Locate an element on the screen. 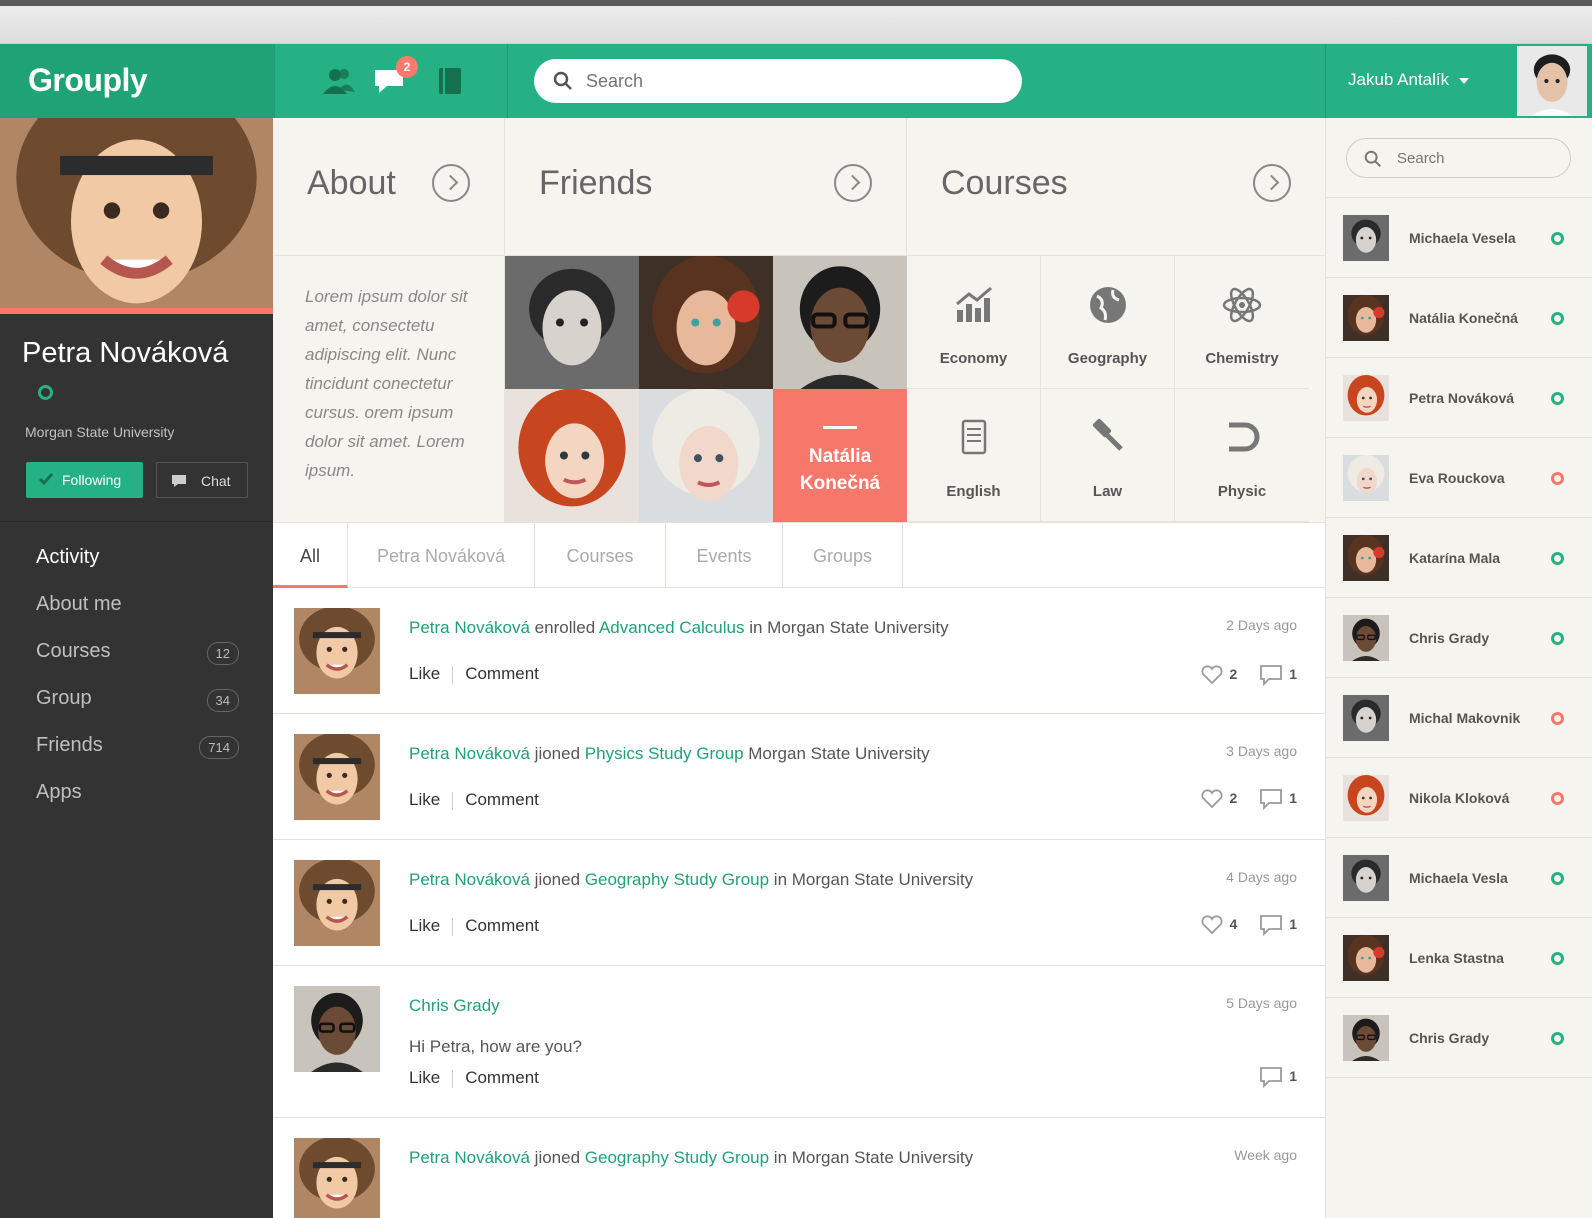 This screenshot has width=1592, height=1218. feed-object-link: Physics Study Group is located at coordinates (664, 753).